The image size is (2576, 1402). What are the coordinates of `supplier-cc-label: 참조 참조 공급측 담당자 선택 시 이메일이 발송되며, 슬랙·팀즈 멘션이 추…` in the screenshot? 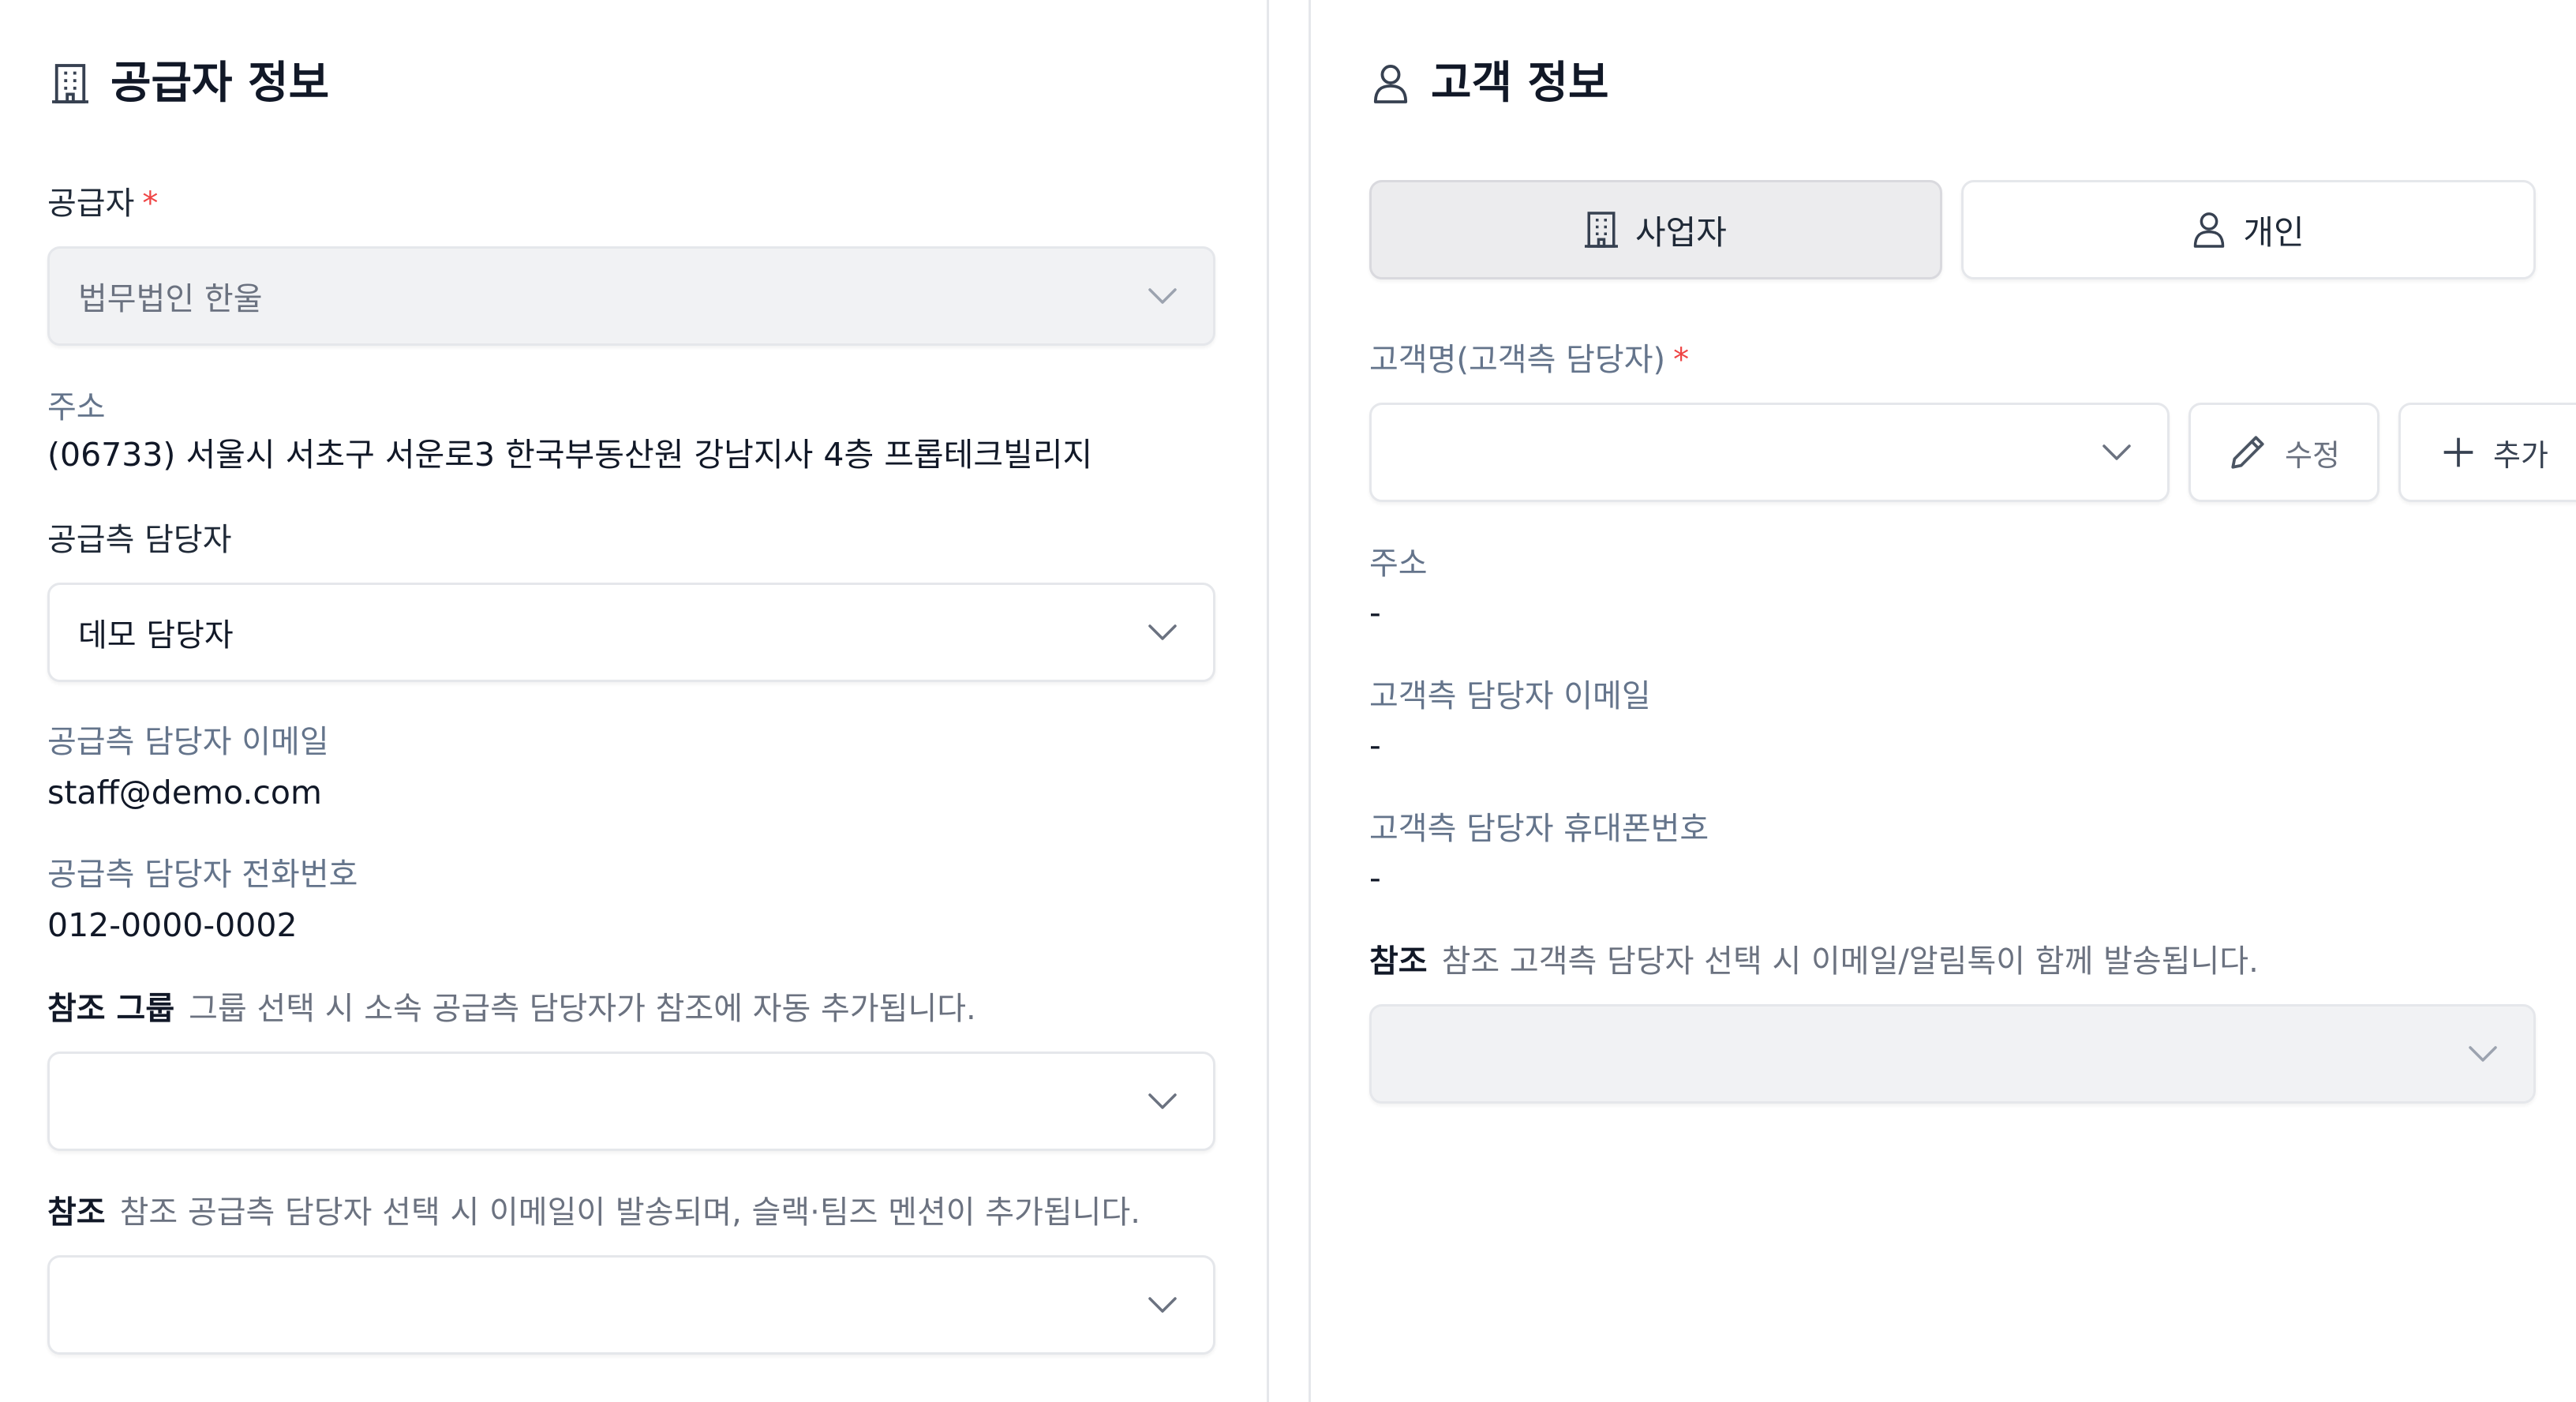 It's located at (593, 1212).